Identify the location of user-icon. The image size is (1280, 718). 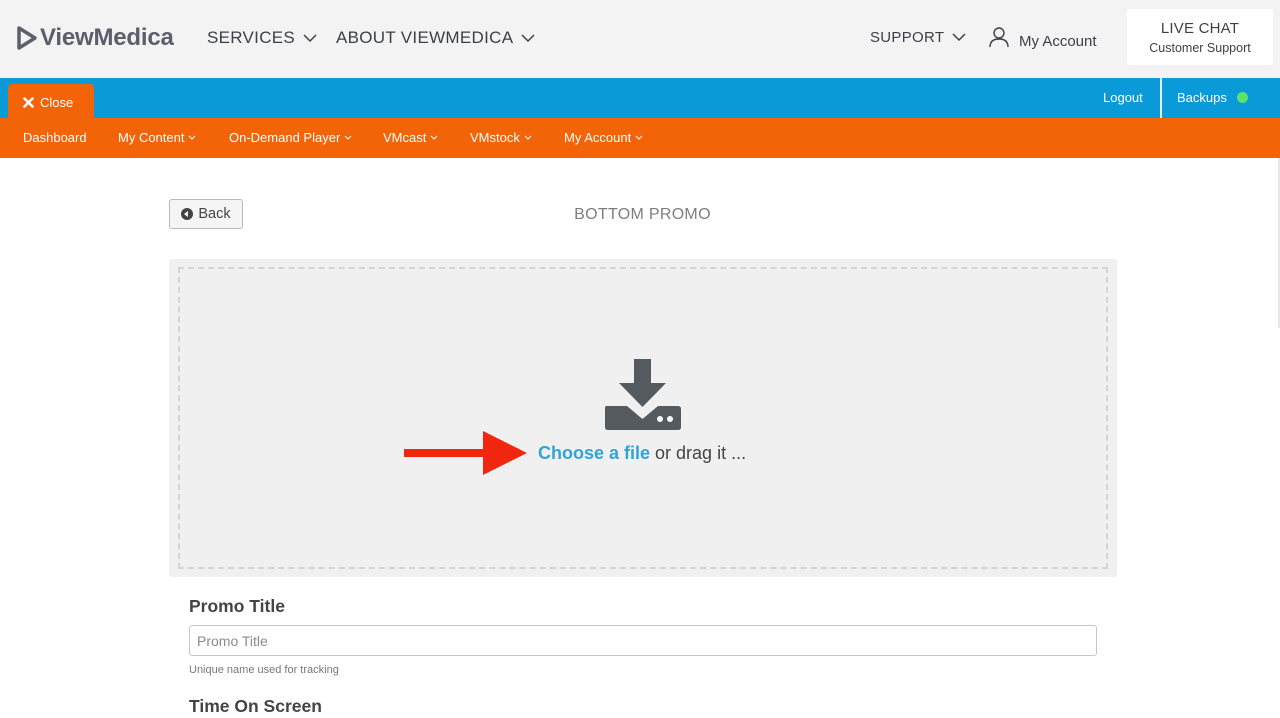
(999, 37).